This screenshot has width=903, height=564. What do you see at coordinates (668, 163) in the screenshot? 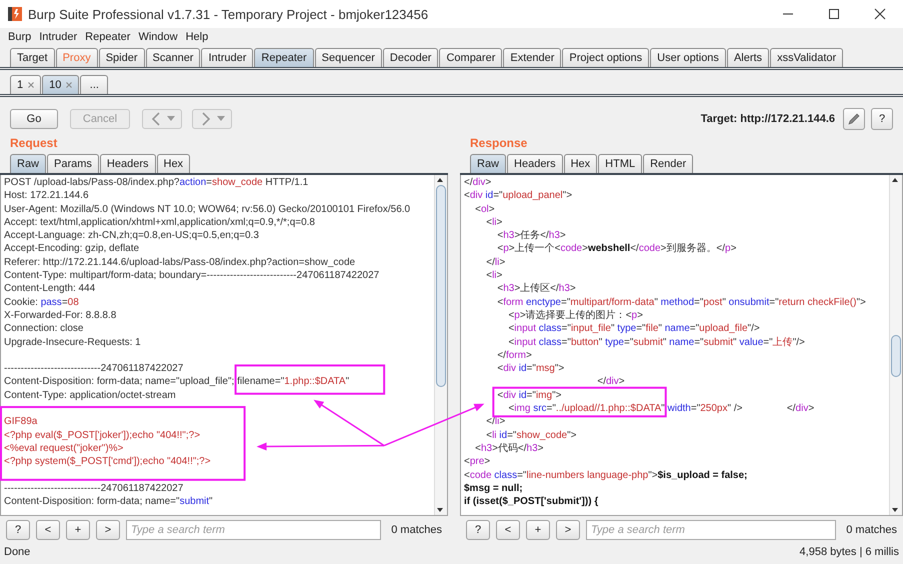
I see `tab: Render` at bounding box center [668, 163].